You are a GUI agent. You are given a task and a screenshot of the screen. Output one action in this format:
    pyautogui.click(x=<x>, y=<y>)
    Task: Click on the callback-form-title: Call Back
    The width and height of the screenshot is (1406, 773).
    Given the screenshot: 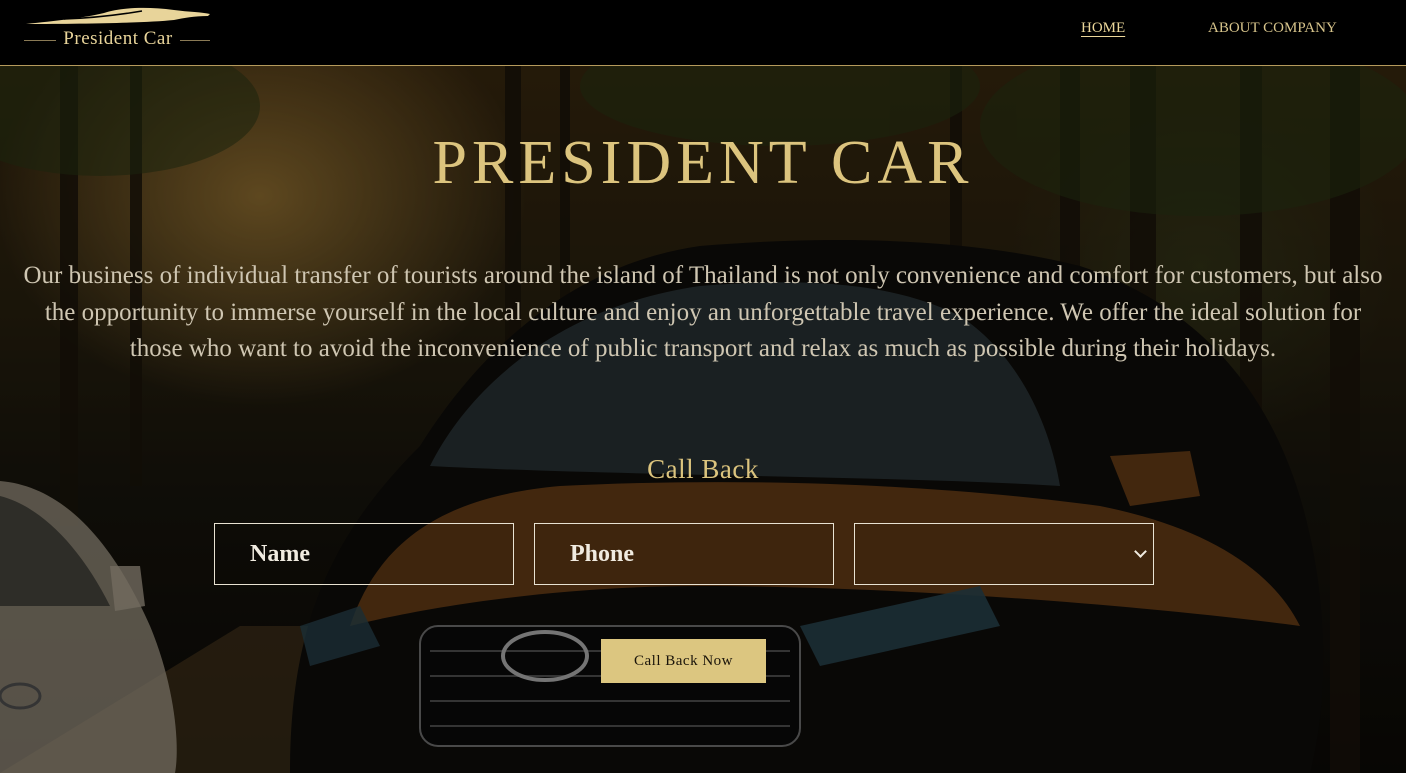 What is the action you would take?
    pyautogui.click(x=703, y=469)
    